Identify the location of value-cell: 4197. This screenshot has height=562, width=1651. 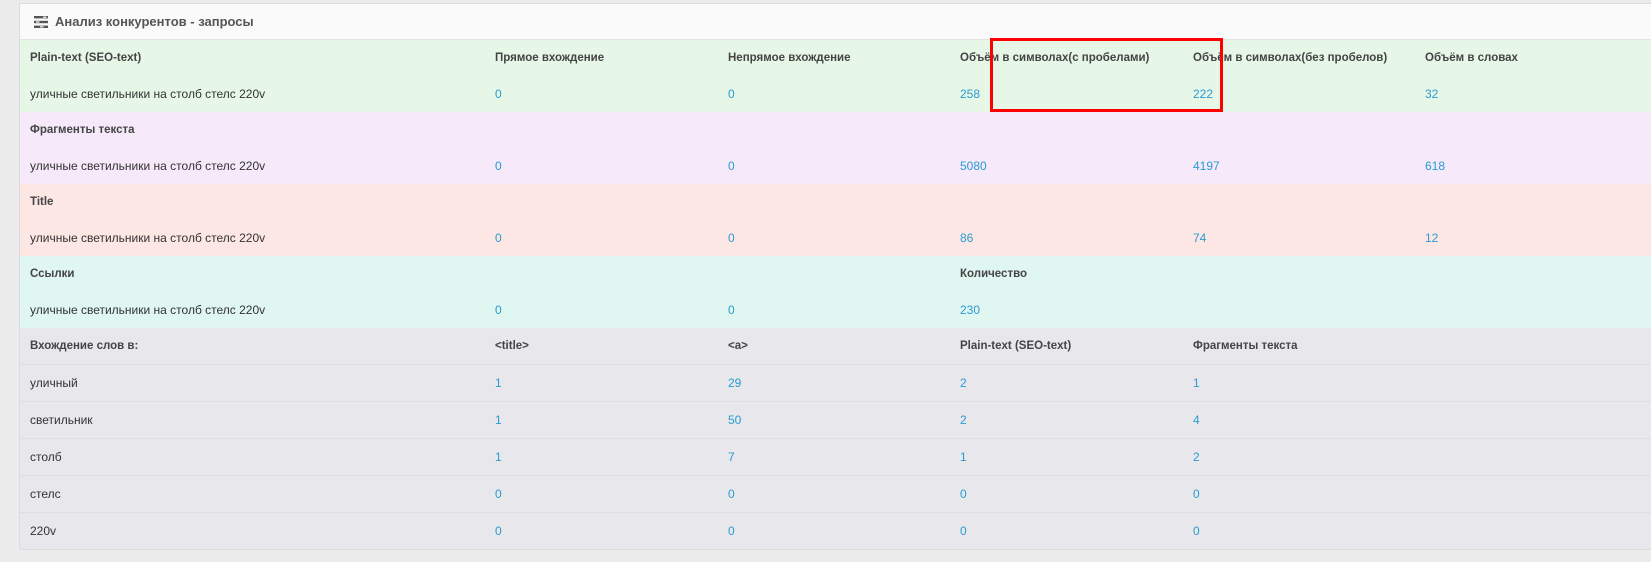
(1299, 166).